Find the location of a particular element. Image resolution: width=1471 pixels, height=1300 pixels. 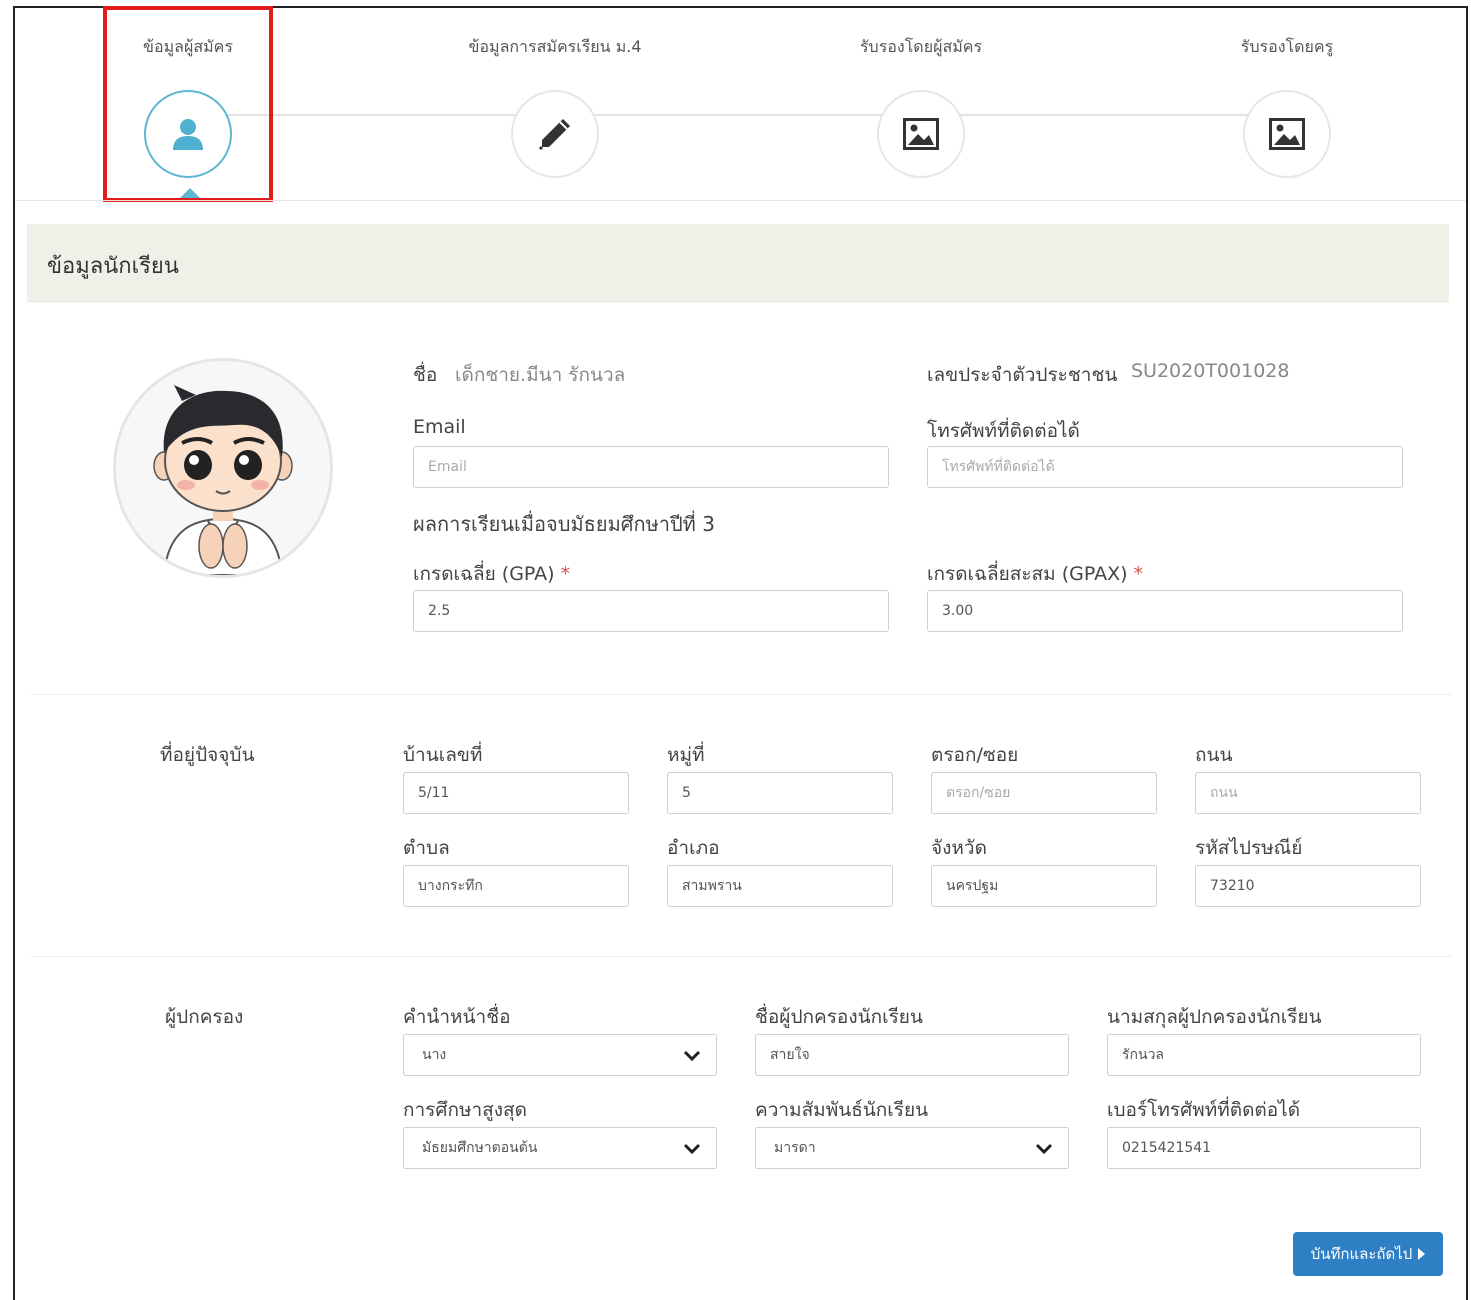

step-teacher-certify: รับรองโดยครู is located at coordinates (1287, 104).